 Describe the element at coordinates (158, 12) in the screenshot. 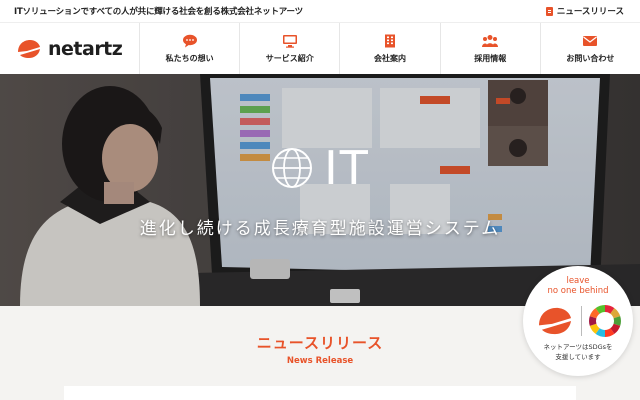

I see `site-tagline: ITソリューションですべての人が共に輝ける社会を創る株式会社ネットアーツ` at that location.